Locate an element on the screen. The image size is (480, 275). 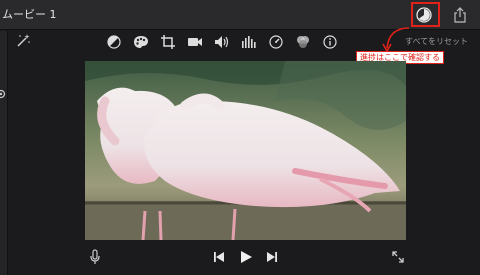
video-camera-icon is located at coordinates (195, 42).